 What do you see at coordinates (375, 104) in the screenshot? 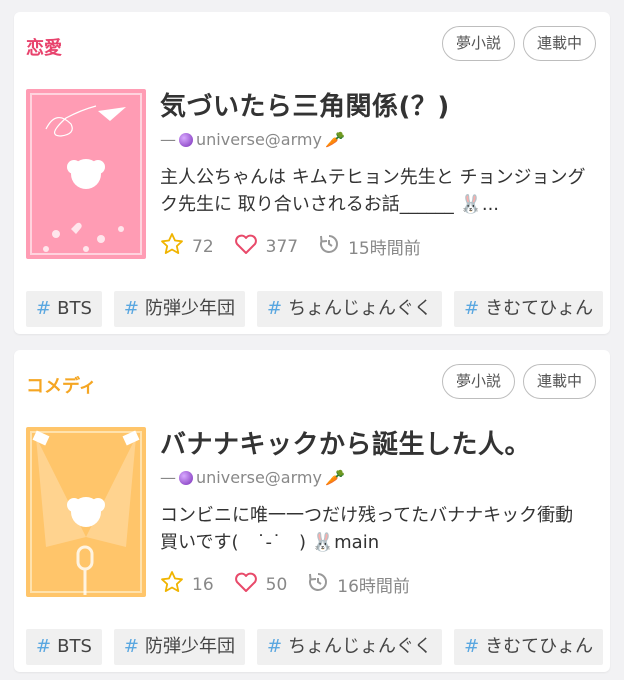
I see `story-title: 気づいたら三角関係(？)` at bounding box center [375, 104].